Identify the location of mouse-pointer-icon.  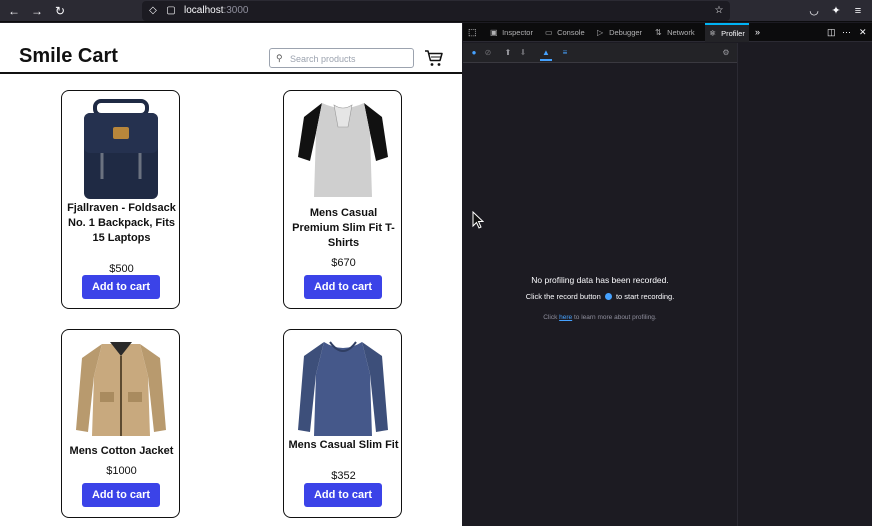
(478, 220).